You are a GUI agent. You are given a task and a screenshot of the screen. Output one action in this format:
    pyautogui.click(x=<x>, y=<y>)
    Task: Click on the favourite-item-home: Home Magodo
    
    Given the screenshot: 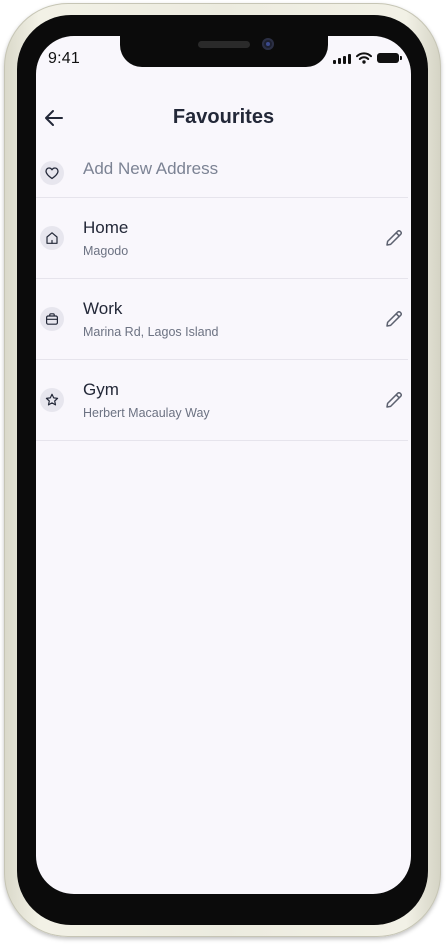 What is the action you would take?
    pyautogui.click(x=222, y=238)
    